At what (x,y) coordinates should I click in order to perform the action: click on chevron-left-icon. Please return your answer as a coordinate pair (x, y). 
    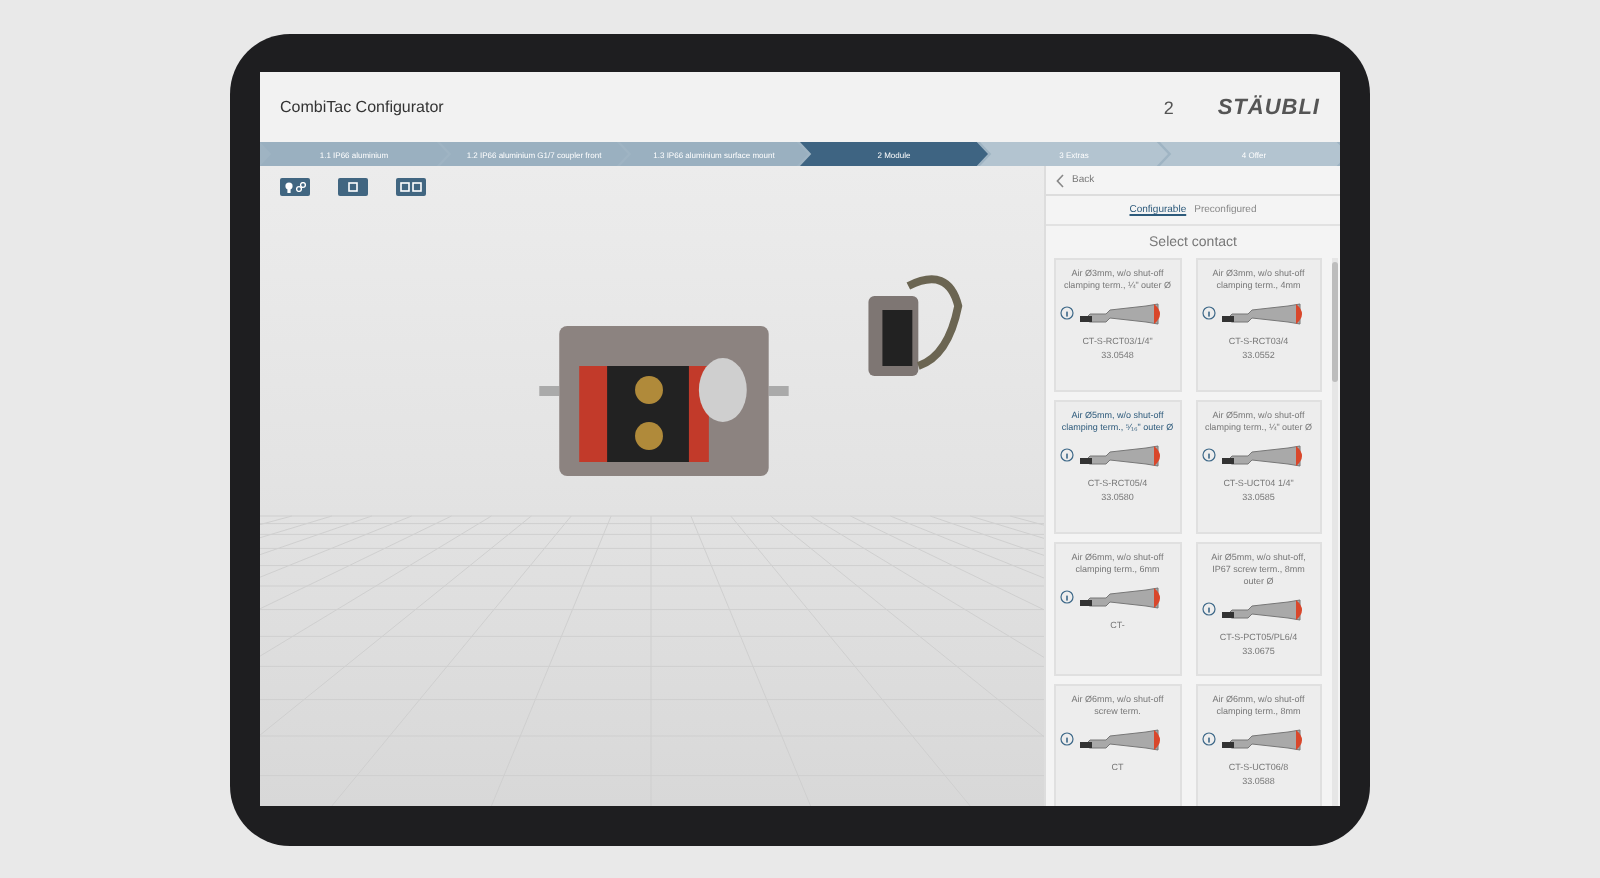
    Looking at the image, I should click on (1060, 180).